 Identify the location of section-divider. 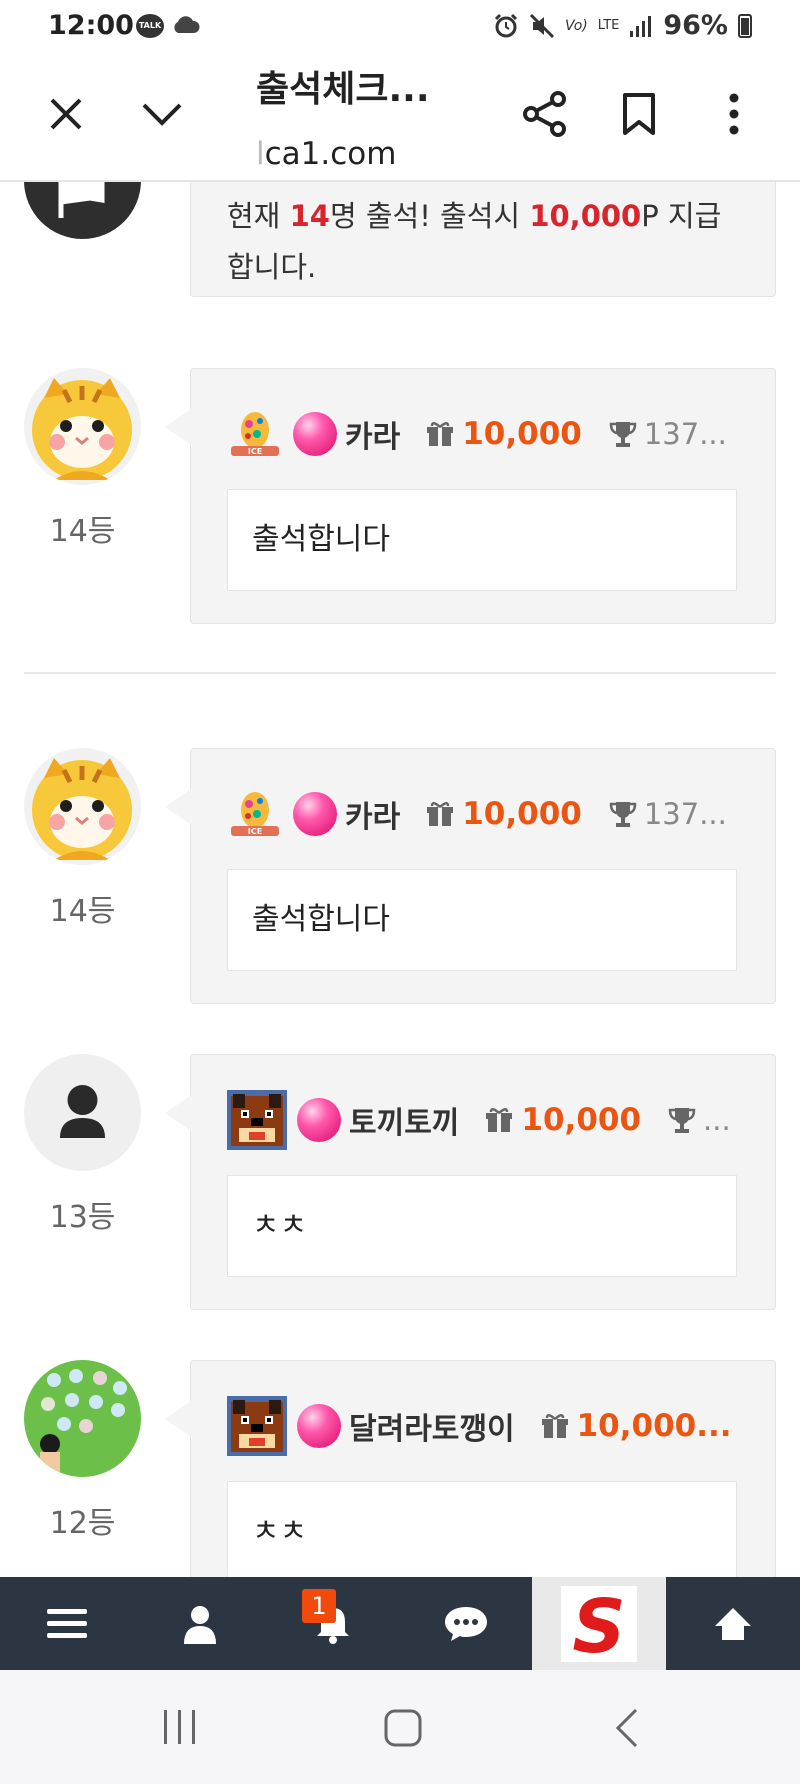
(400, 673).